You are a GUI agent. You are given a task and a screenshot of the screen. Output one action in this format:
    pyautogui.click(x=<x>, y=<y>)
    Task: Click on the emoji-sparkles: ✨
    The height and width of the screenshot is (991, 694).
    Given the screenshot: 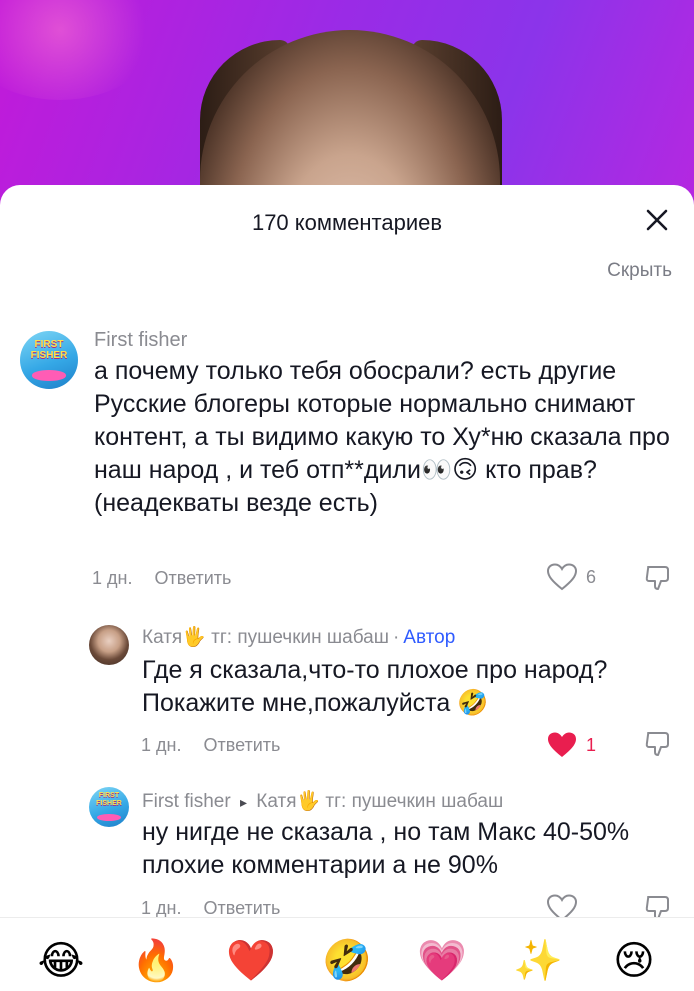 What is the action you would take?
    pyautogui.click(x=538, y=961)
    